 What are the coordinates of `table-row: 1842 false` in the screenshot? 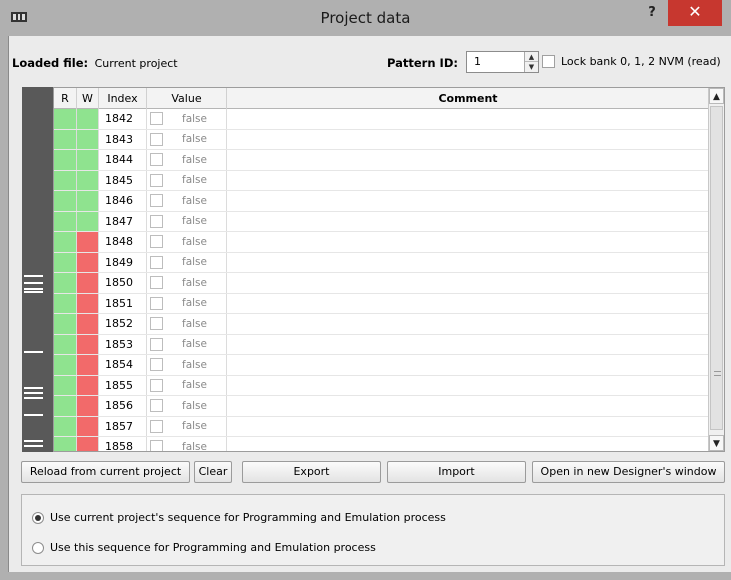 It's located at (382, 119).